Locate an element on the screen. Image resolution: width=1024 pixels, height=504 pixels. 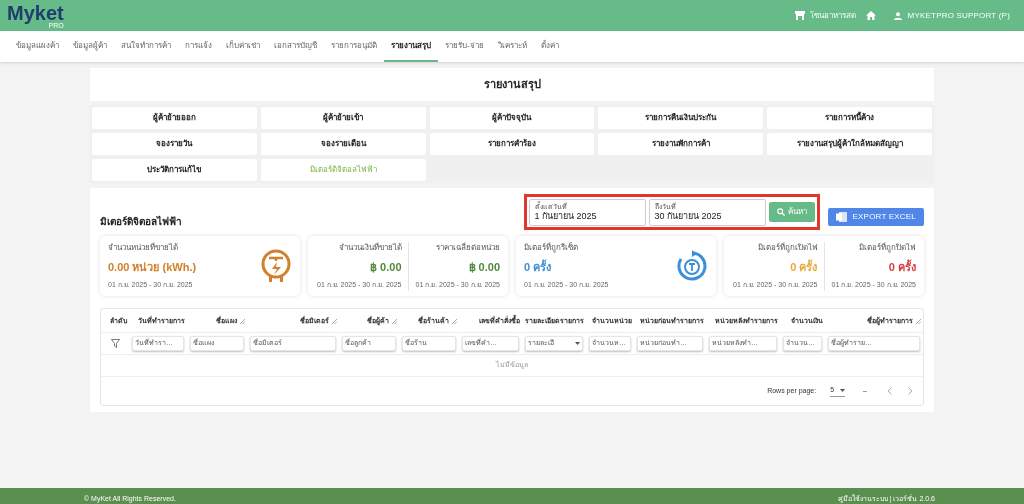
home-icon is located at coordinates (870, 15).